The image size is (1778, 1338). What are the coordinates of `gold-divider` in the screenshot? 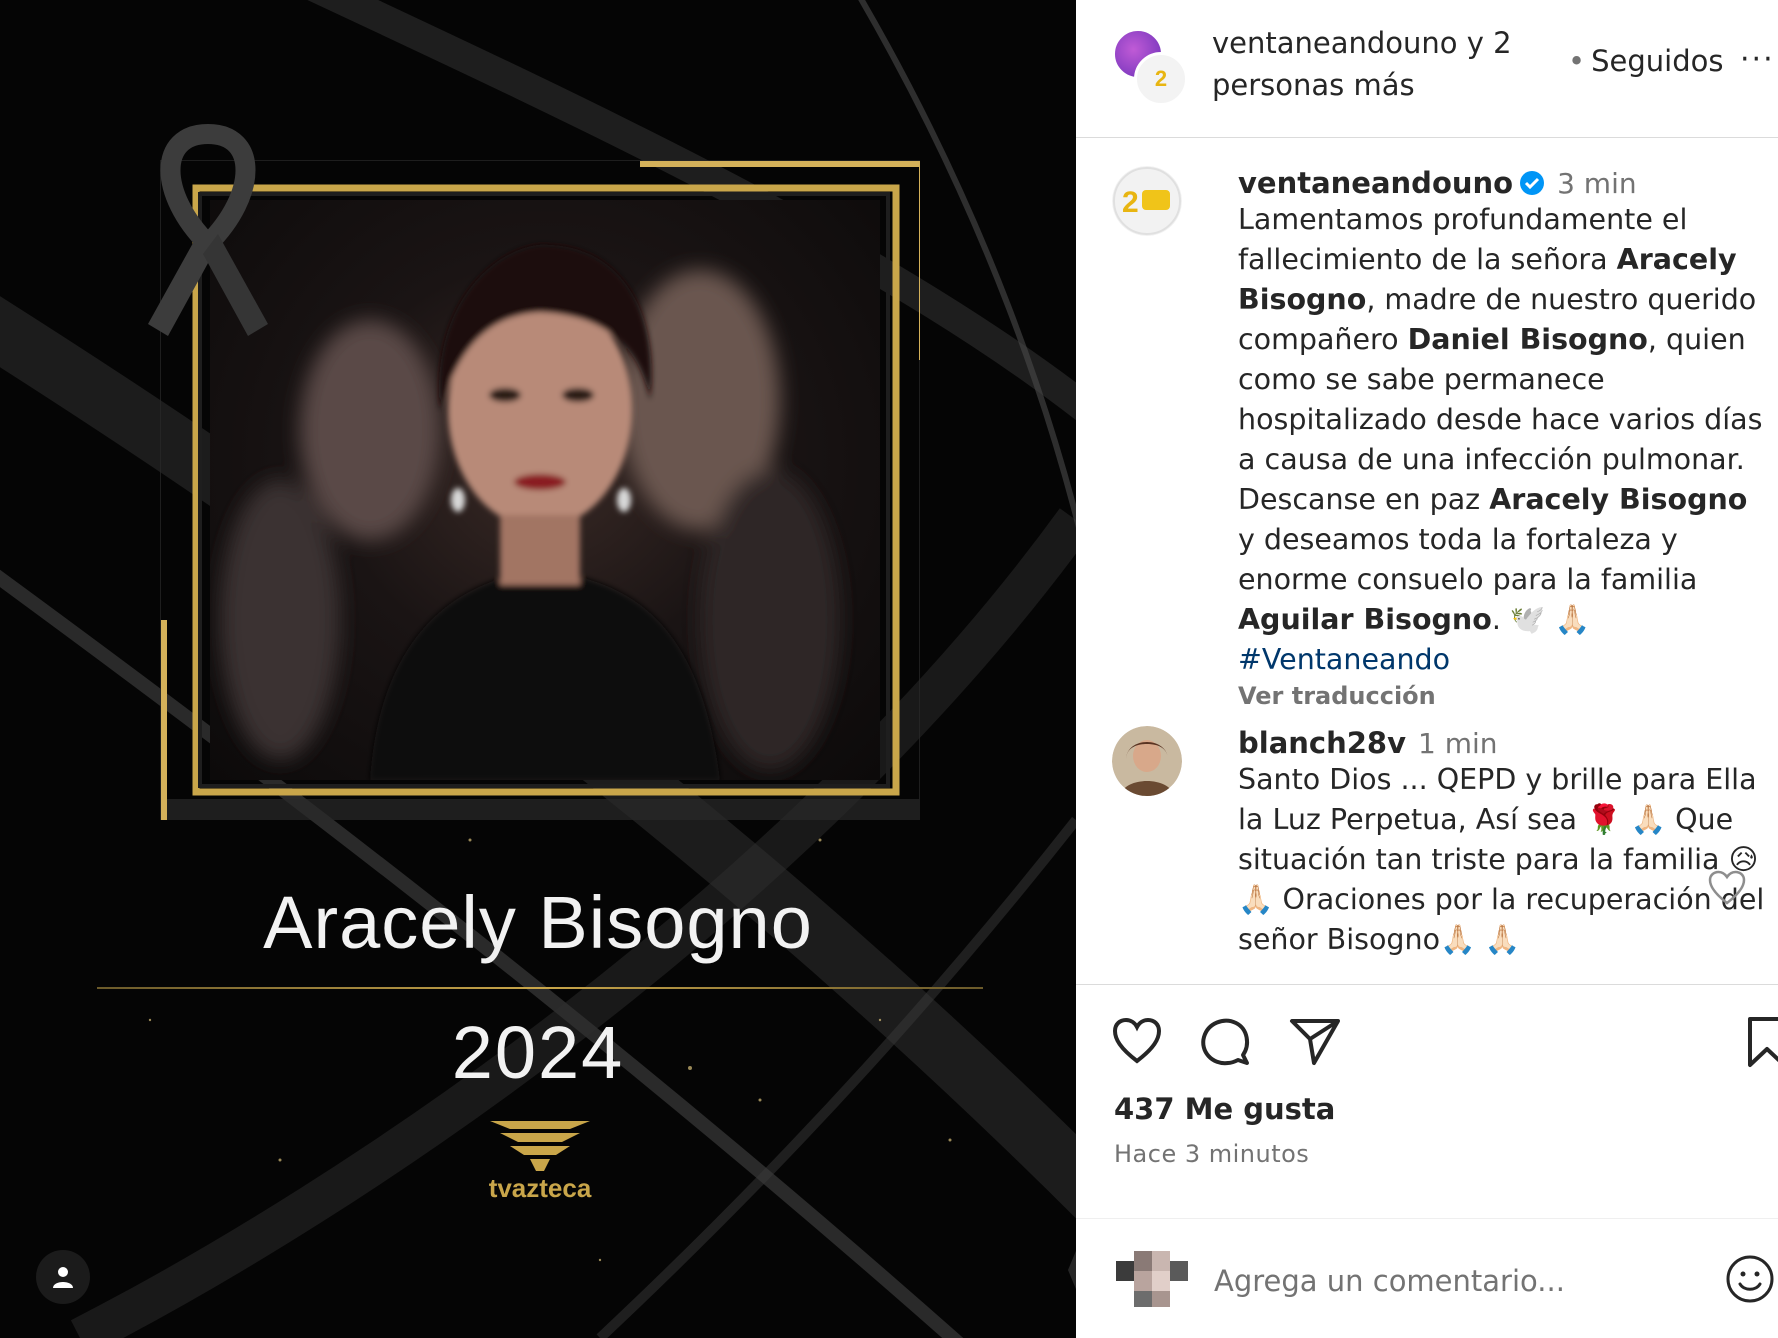 It's located at (540, 988).